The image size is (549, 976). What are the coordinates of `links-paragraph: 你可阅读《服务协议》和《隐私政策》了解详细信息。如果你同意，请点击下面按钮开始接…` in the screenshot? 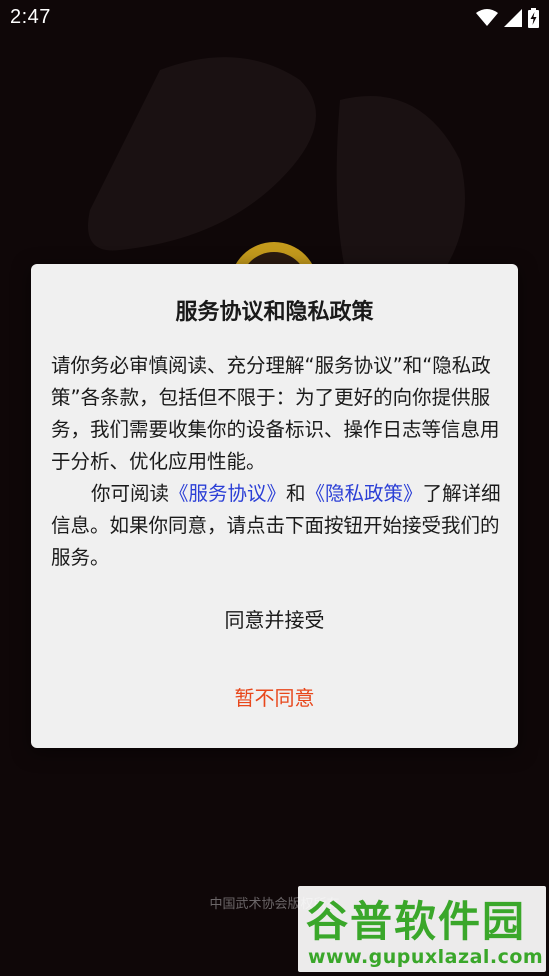 It's located at (276, 526).